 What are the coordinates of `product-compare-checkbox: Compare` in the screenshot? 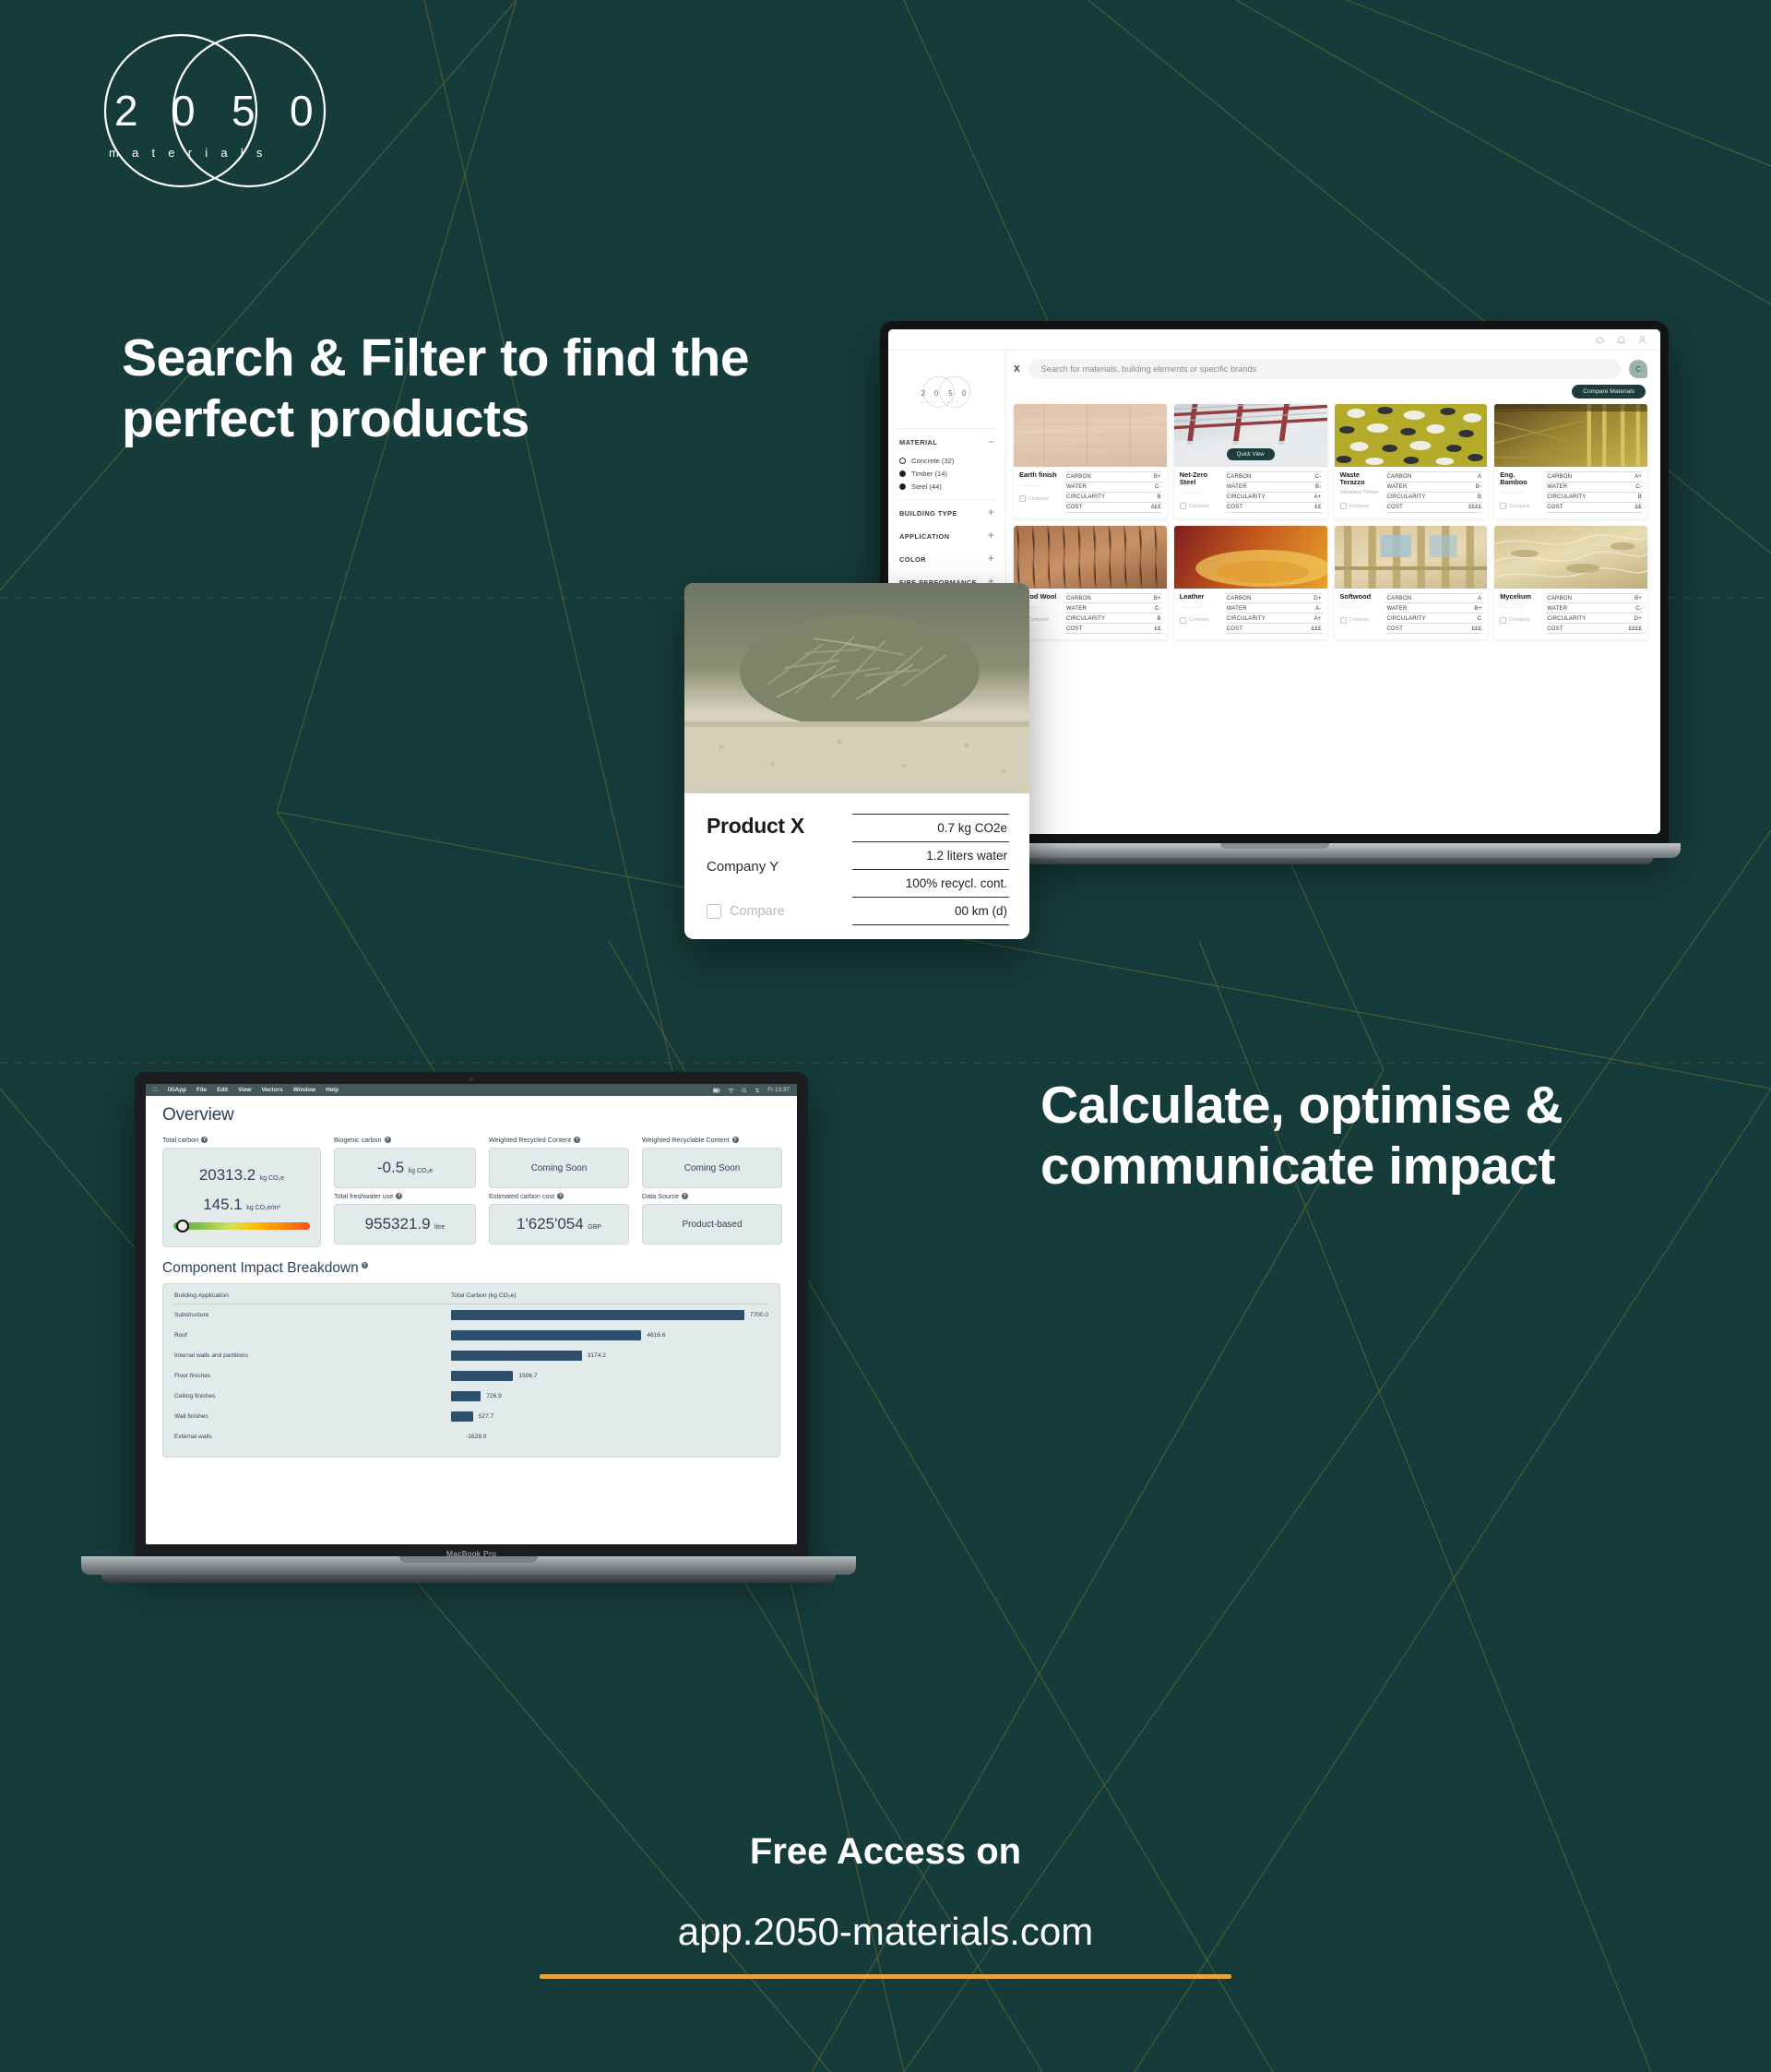 It's located at (779, 912).